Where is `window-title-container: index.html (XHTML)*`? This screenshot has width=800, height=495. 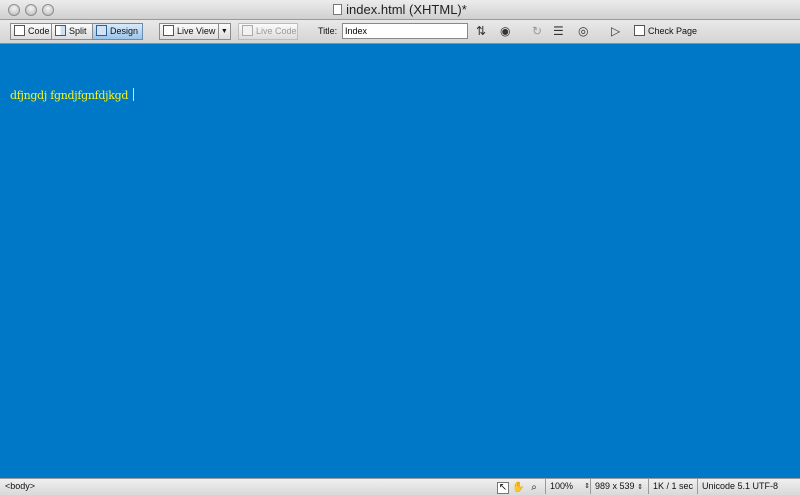
window-title-container: index.html (XHTML)* is located at coordinates (400, 10).